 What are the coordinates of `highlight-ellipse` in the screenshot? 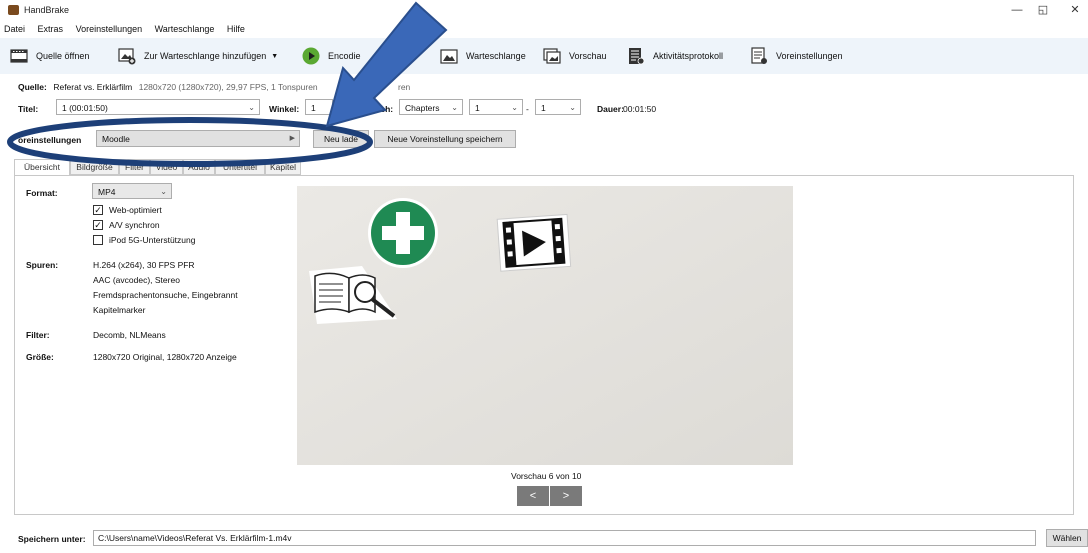 It's located at (190, 142).